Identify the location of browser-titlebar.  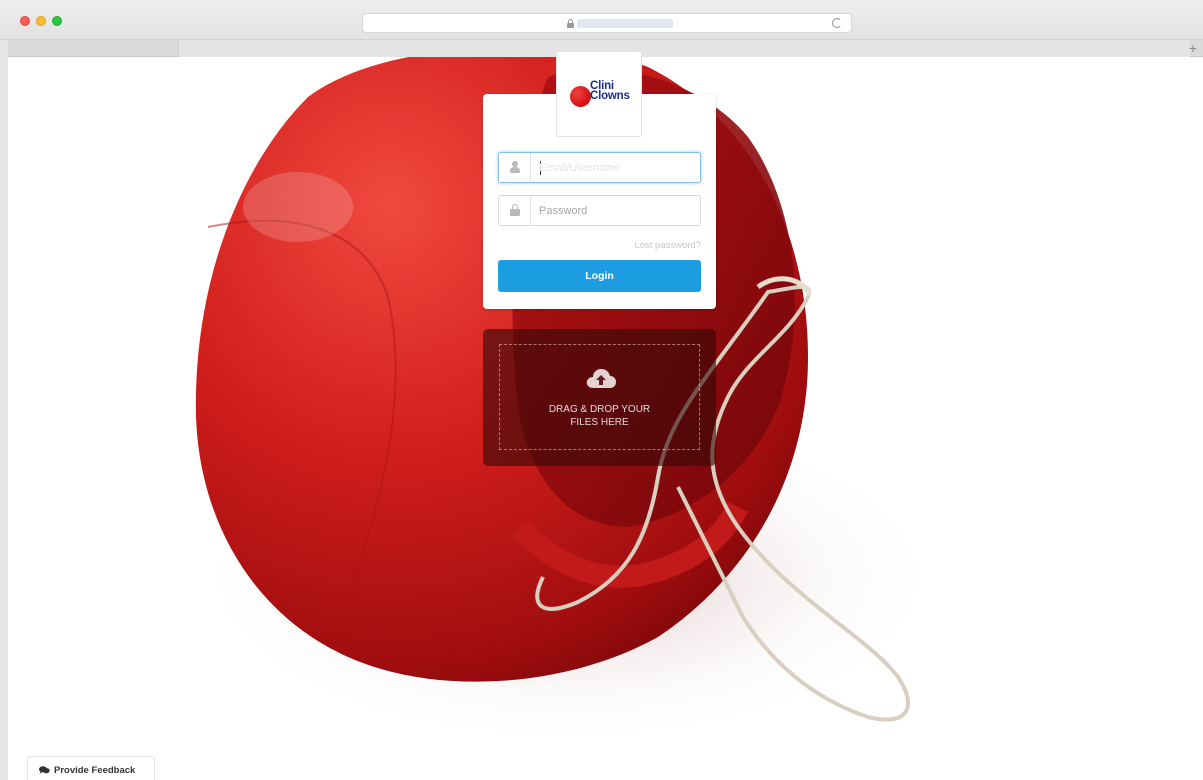
(601, 20).